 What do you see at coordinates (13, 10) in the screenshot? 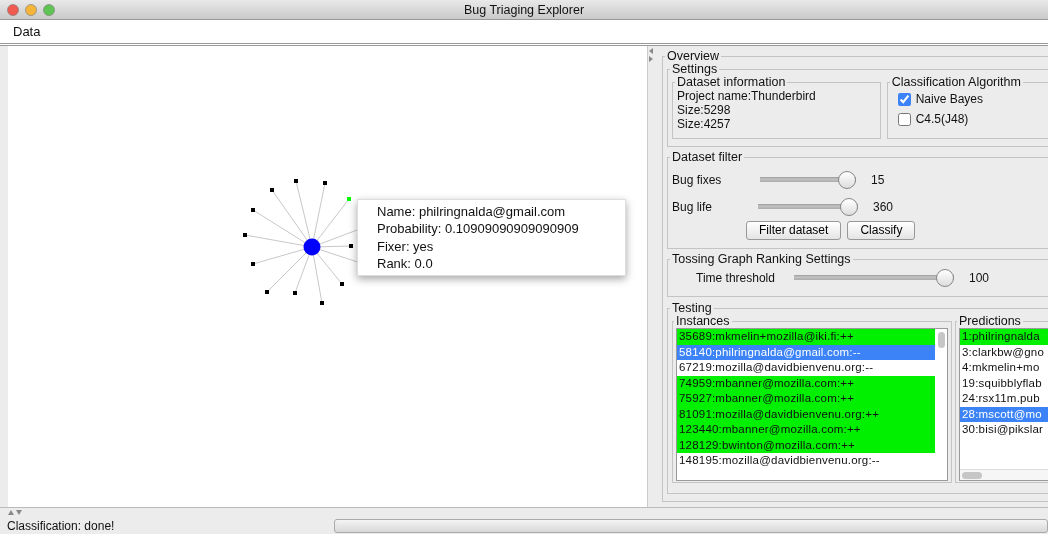
I see `close-button` at bounding box center [13, 10].